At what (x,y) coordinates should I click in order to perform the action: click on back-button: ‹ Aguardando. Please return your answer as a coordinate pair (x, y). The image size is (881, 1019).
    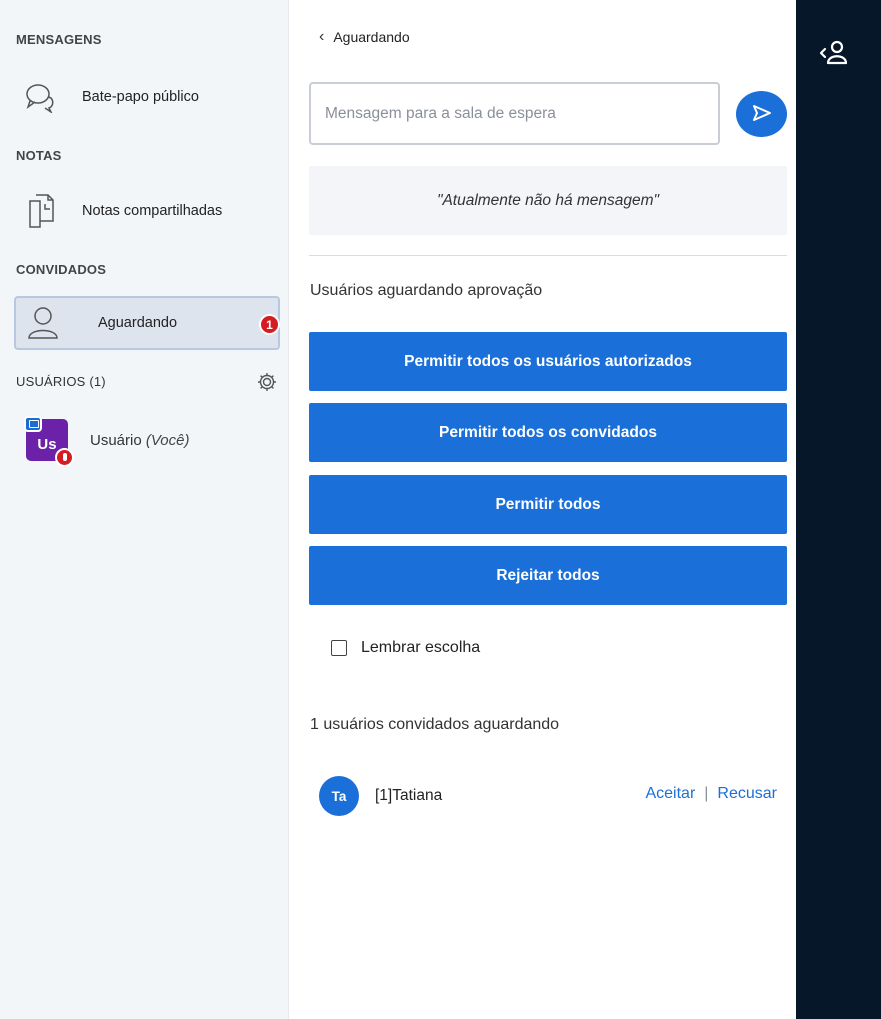
    Looking at the image, I should click on (364, 37).